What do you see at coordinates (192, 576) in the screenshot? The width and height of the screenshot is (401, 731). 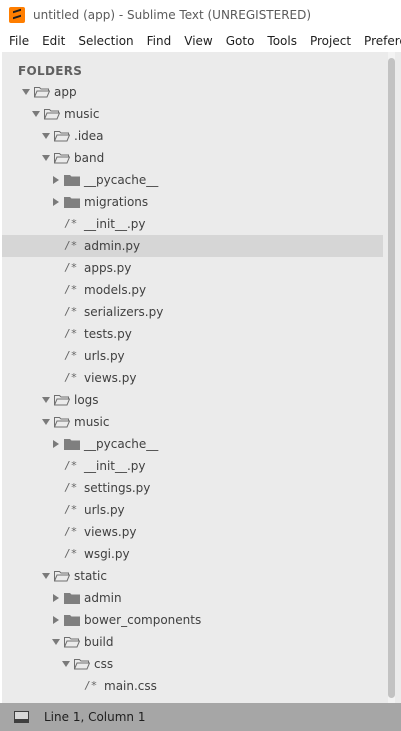 I see `tree-folder-row: static` at bounding box center [192, 576].